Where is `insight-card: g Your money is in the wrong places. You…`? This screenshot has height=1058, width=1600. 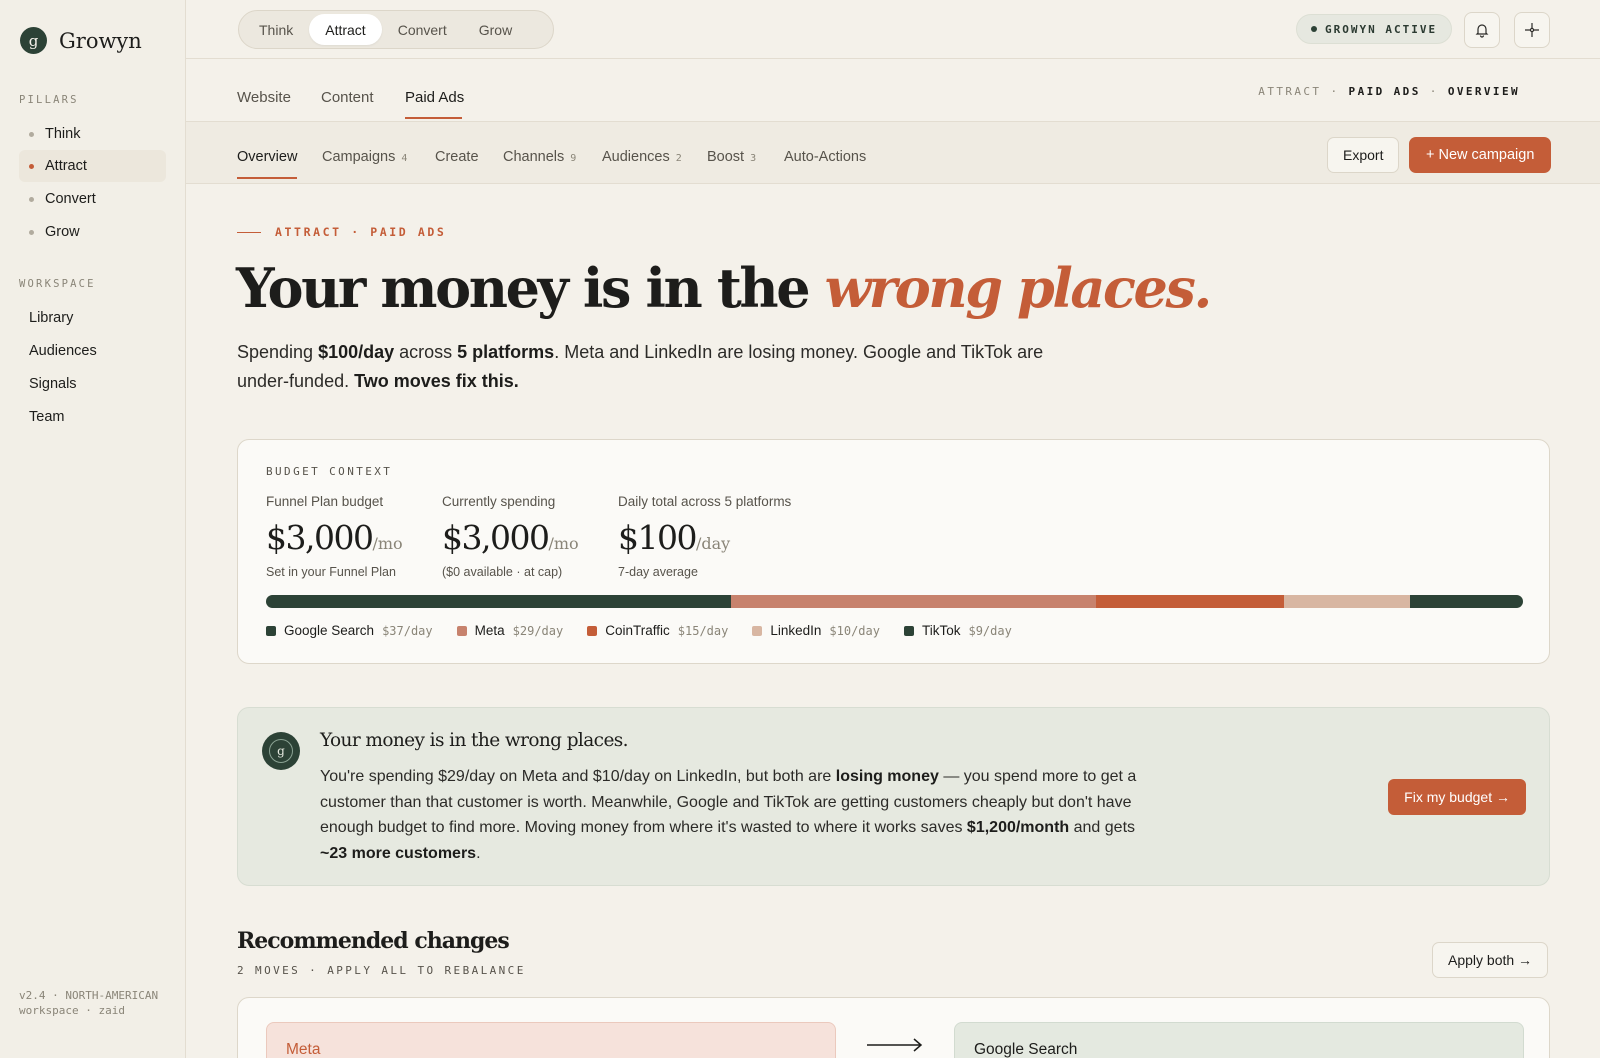 insight-card: g Your money is in the wrong places. You… is located at coordinates (893, 796).